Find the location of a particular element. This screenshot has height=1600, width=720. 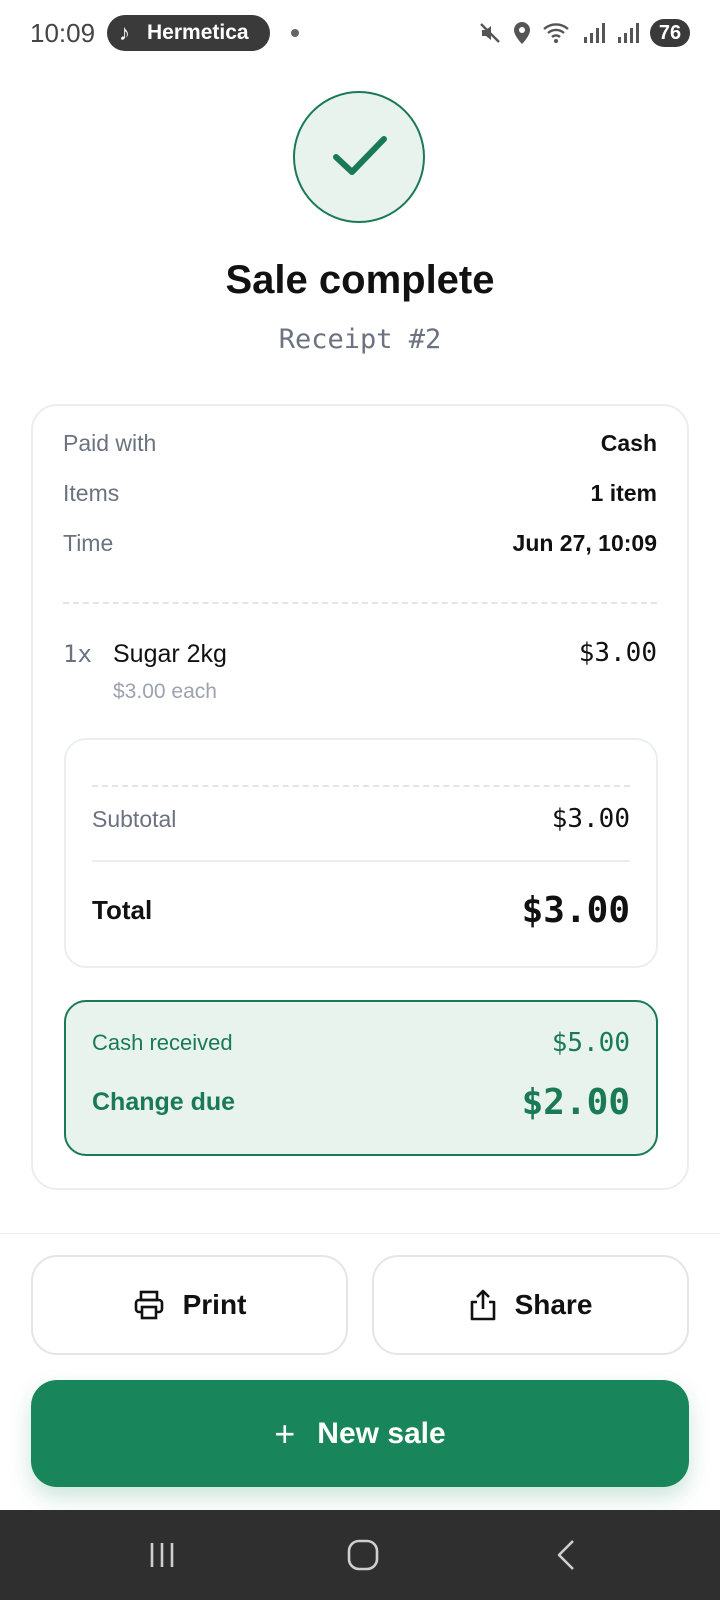

print-button: Print is located at coordinates (189, 1305).